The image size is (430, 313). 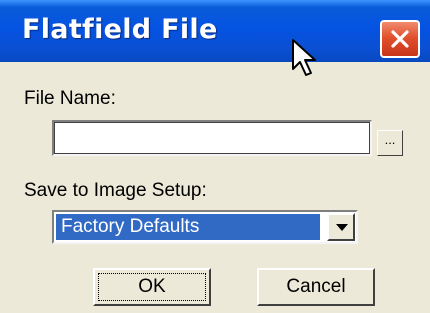 I want to click on image-setup-selected-value: Factory Defaults, so click(x=188, y=227).